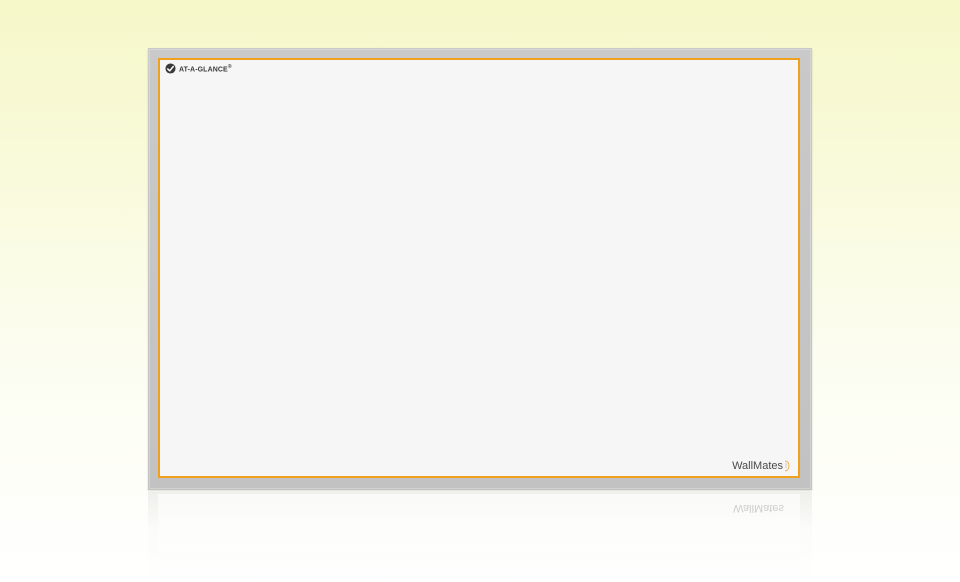 The image size is (960, 582). What do you see at coordinates (757, 466) in the screenshot?
I see `product-name: WallMates` at bounding box center [757, 466].